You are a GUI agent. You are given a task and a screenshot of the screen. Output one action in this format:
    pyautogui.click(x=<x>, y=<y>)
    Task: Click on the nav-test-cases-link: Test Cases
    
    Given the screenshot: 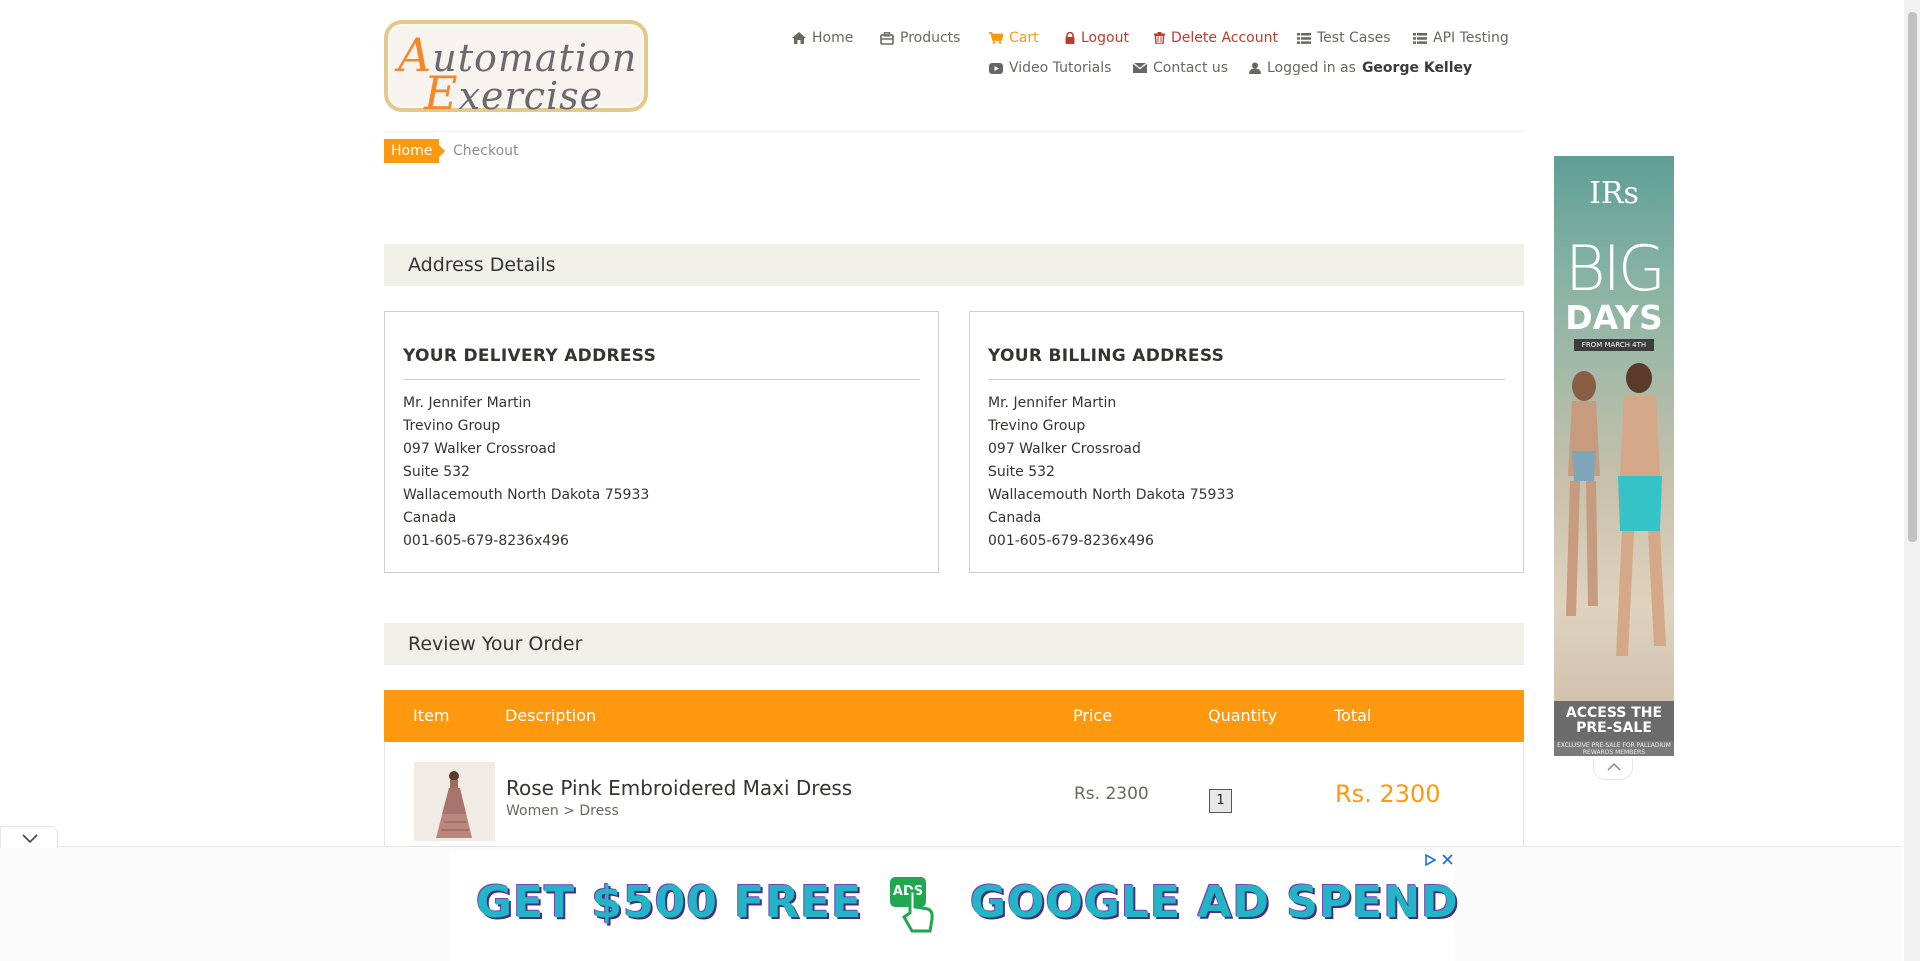 What is the action you would take?
    pyautogui.click(x=1344, y=38)
    